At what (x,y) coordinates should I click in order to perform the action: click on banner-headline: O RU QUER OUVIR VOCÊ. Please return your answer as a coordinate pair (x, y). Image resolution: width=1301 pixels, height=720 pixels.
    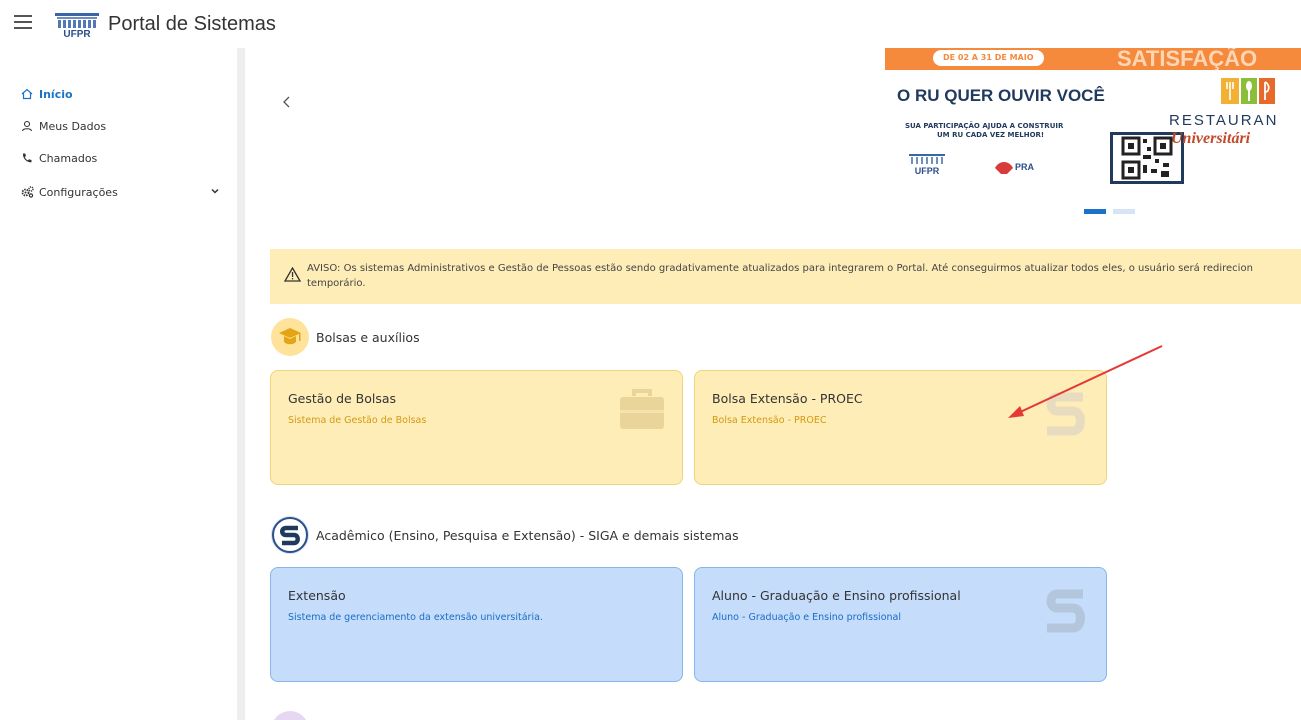
    Looking at the image, I should click on (1001, 95).